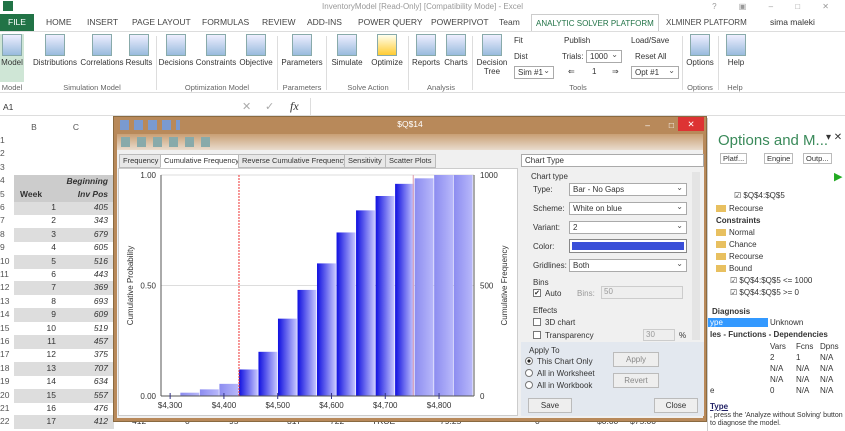 This screenshot has height=431, width=845. Describe the element at coordinates (6, 274) in the screenshot. I see `row-header: 11` at that location.